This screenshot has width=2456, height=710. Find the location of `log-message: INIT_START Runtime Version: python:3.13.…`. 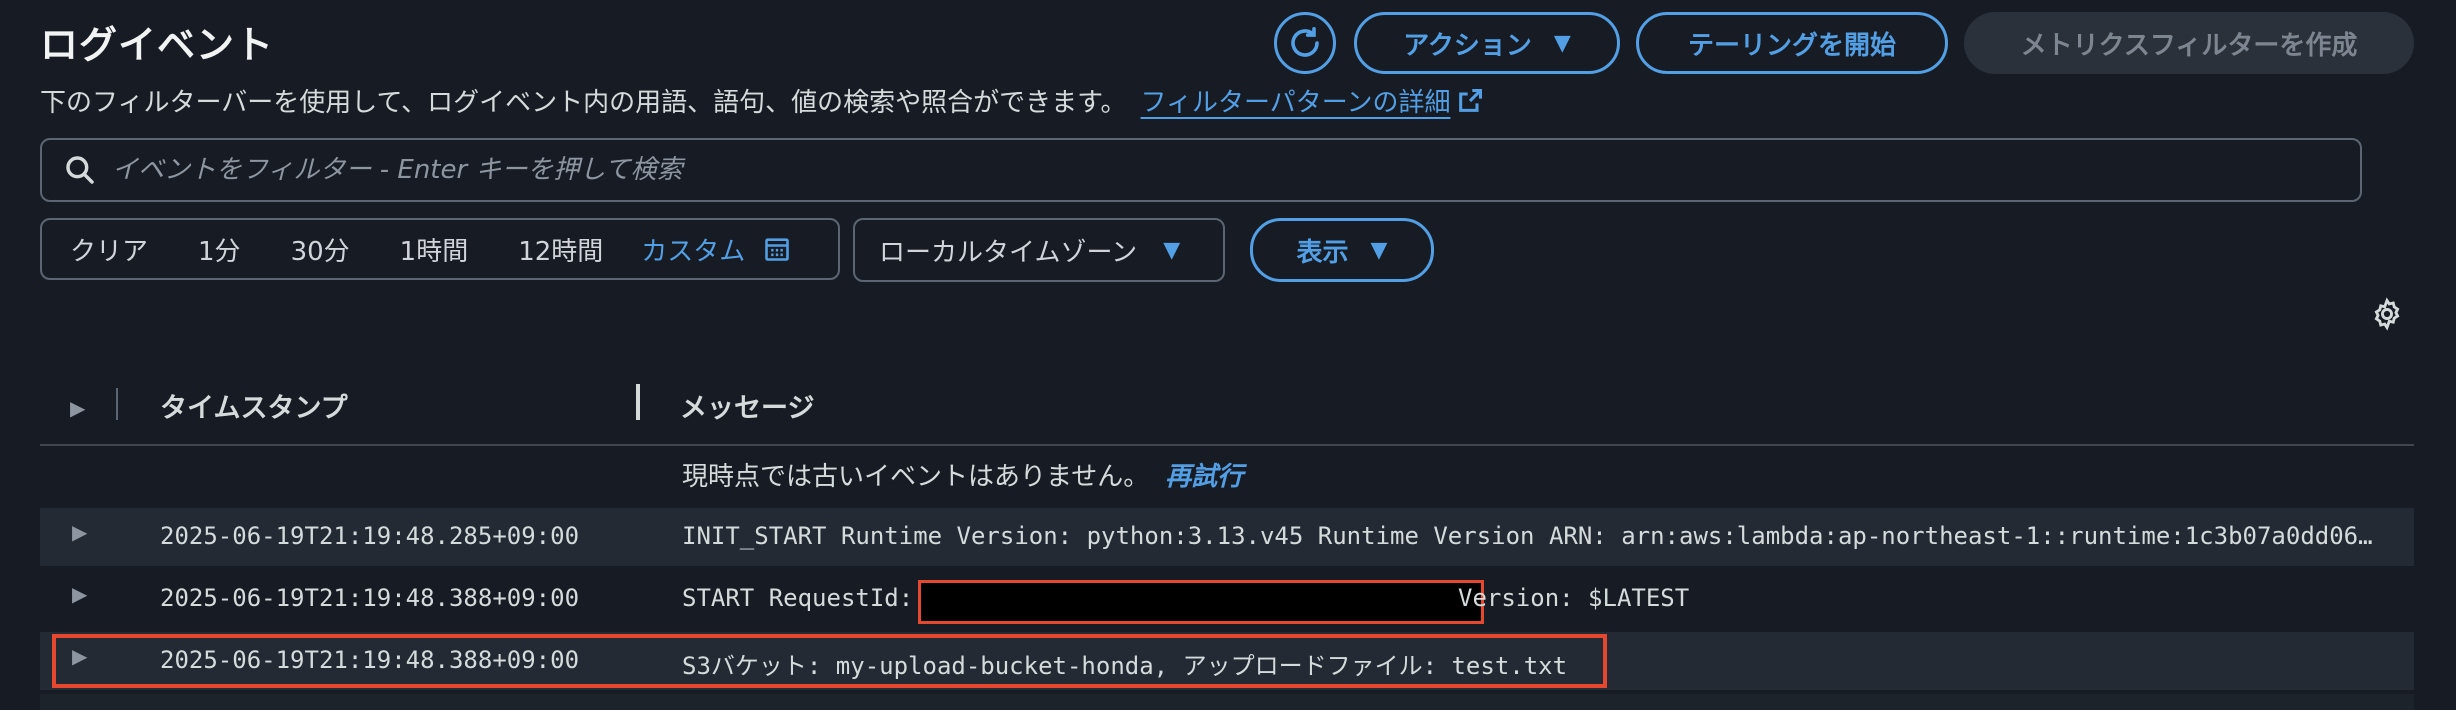

log-message: INIT_START Runtime Version: python:3.13.… is located at coordinates (1527, 536).